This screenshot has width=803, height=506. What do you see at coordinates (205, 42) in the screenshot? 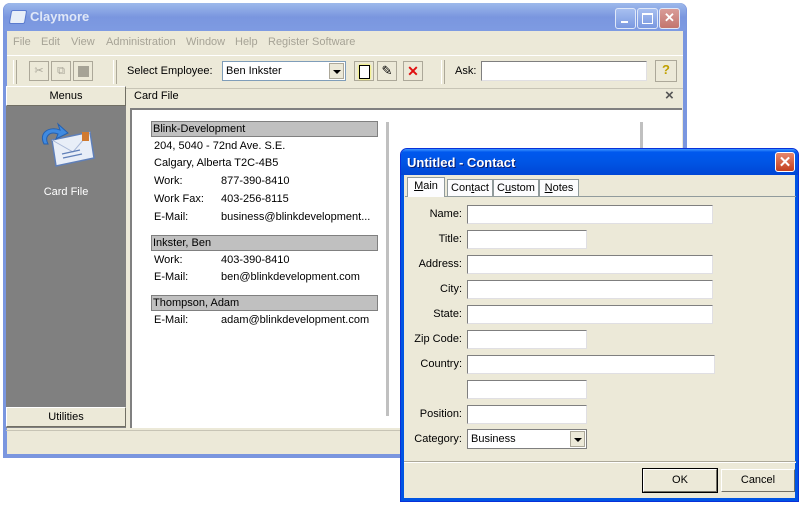
I see `menu-window: Window` at bounding box center [205, 42].